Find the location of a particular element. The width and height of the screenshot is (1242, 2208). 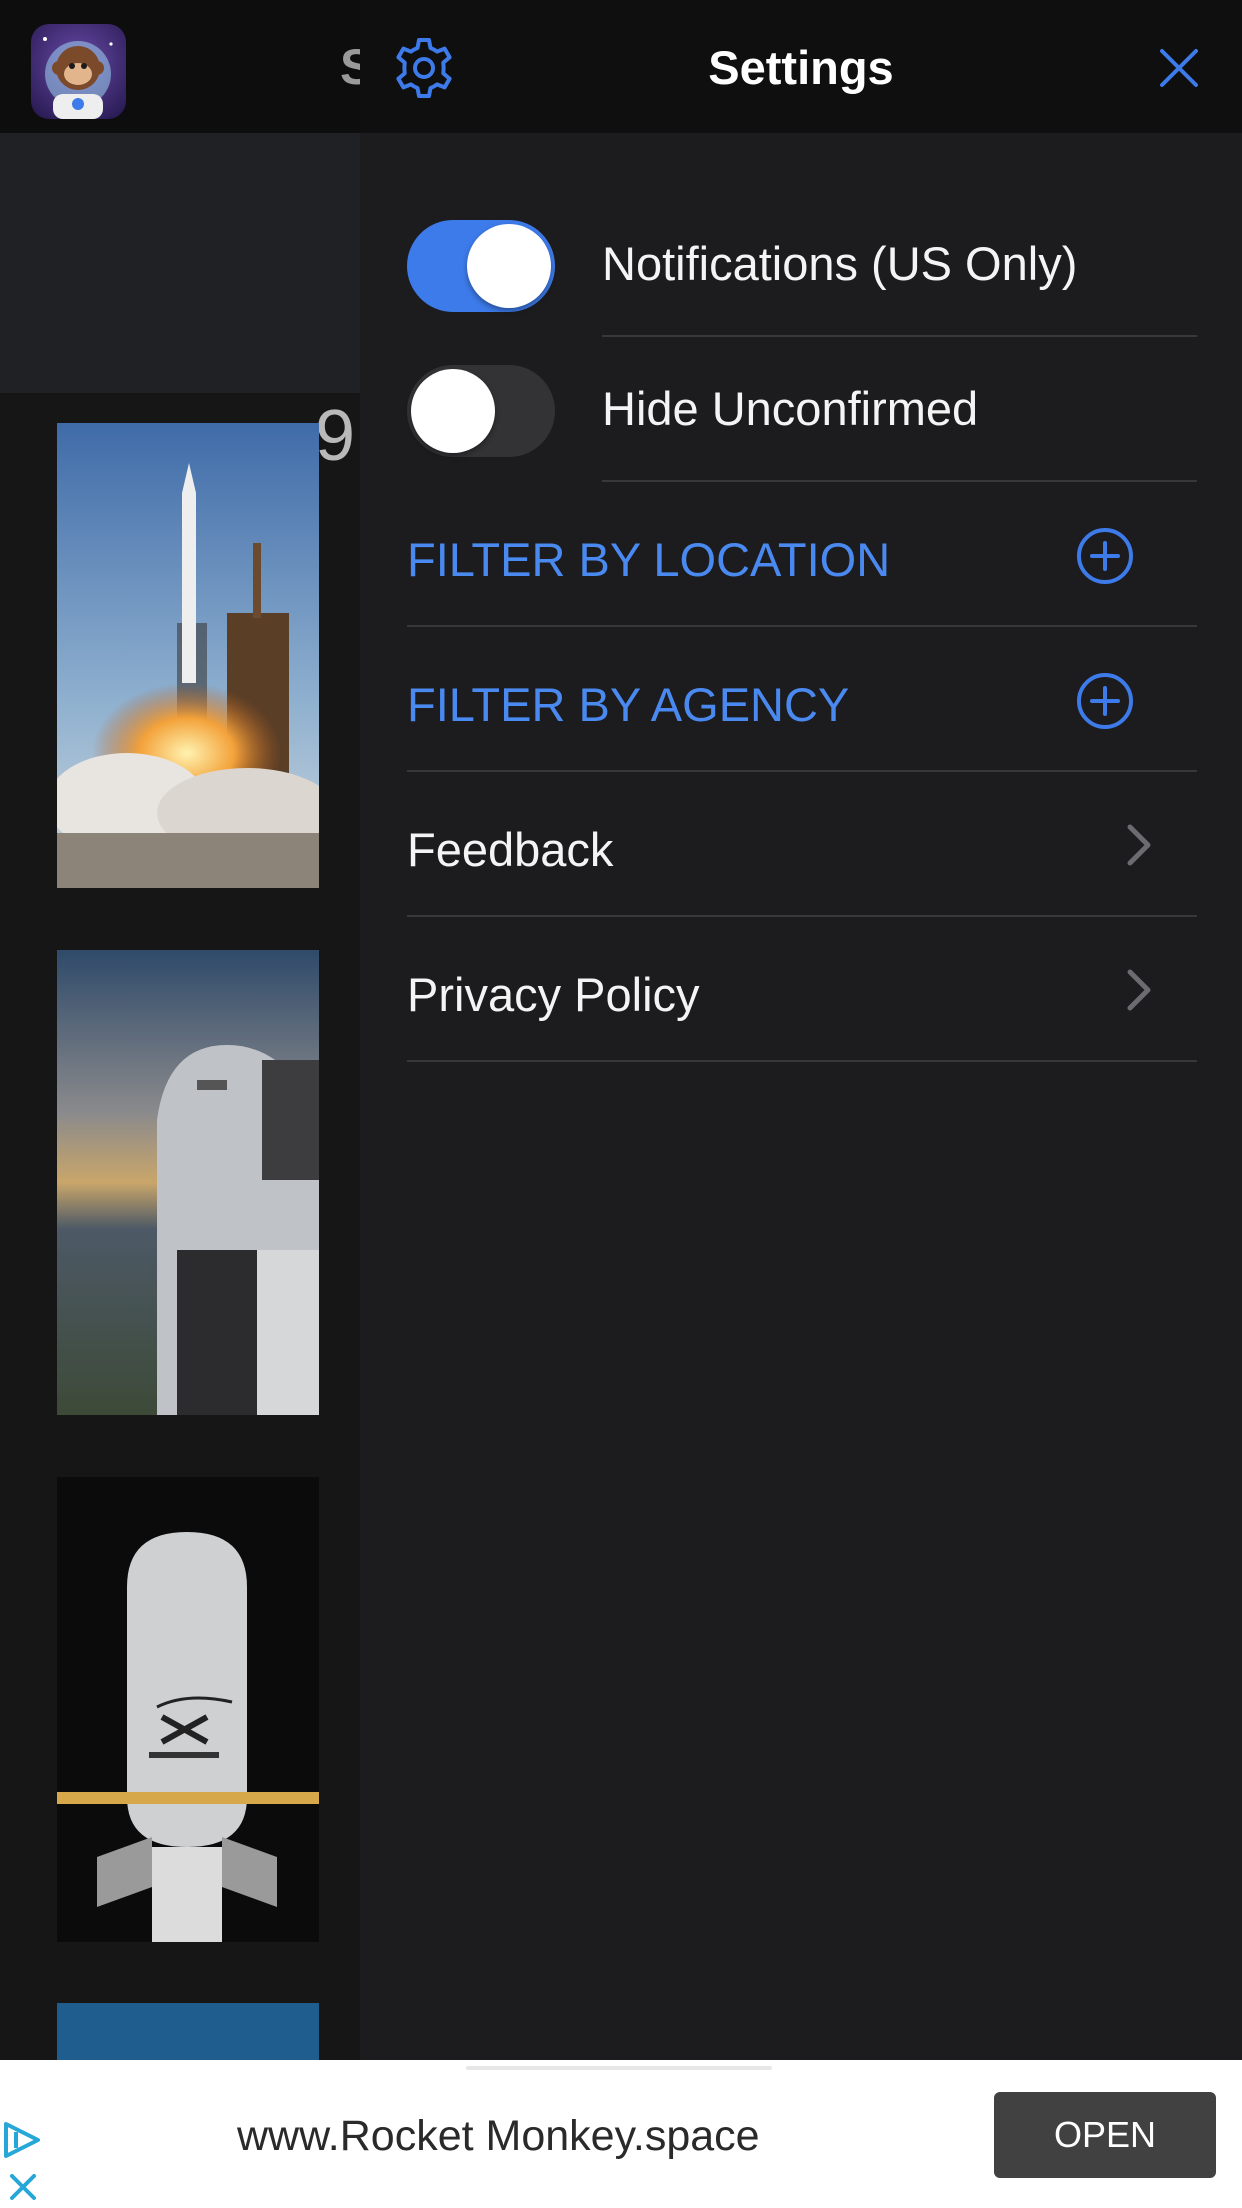

notifications-label: Notifications (US Only) is located at coordinates (840, 263).